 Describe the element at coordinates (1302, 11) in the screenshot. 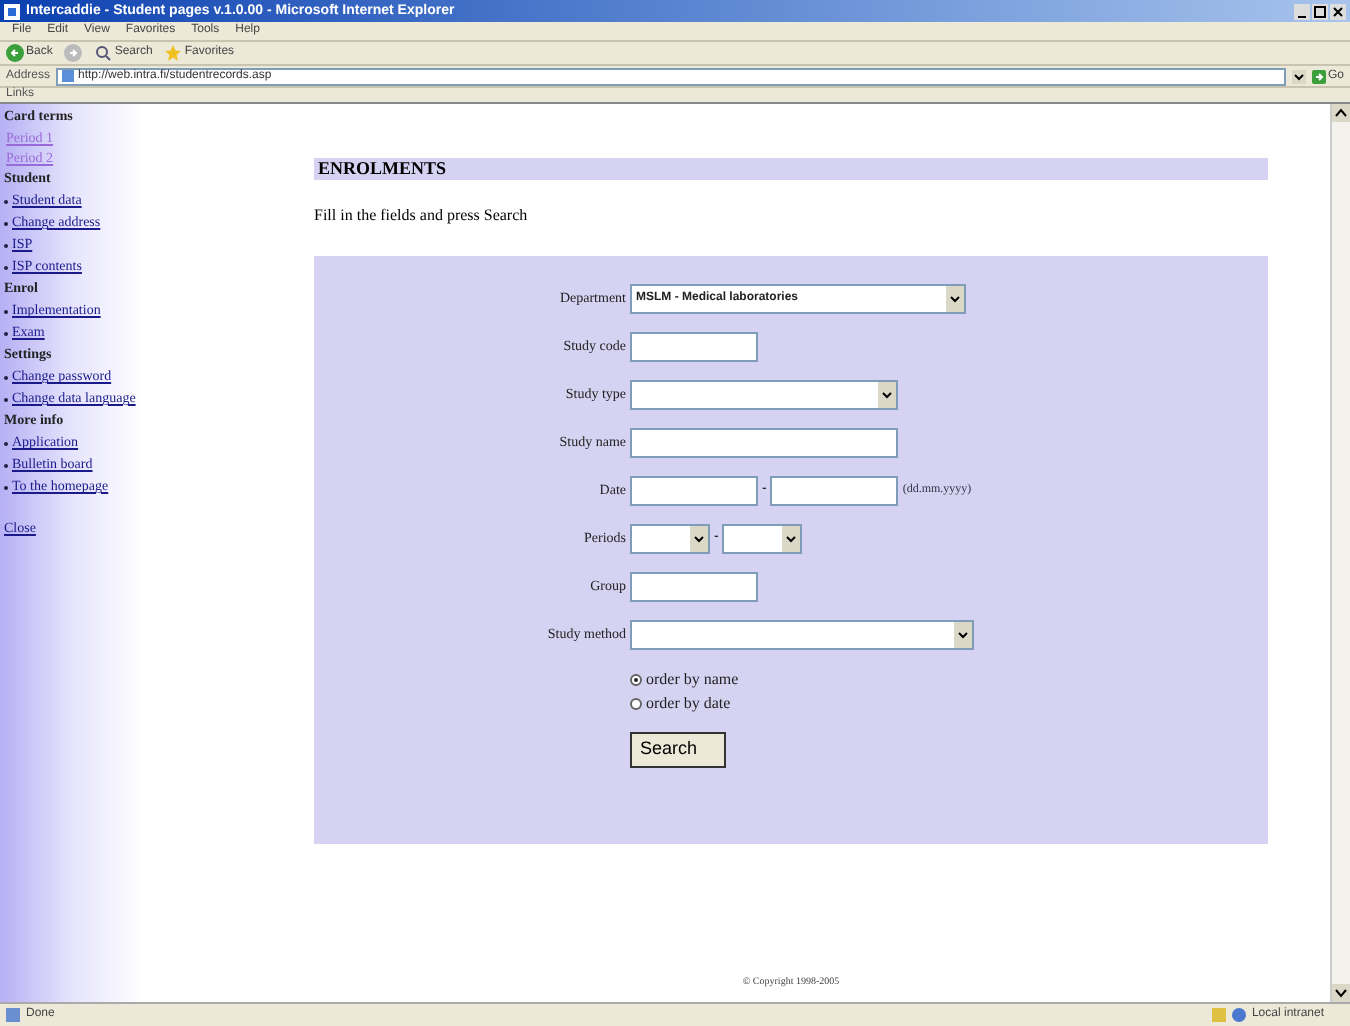

I see `minimize-icon` at that location.